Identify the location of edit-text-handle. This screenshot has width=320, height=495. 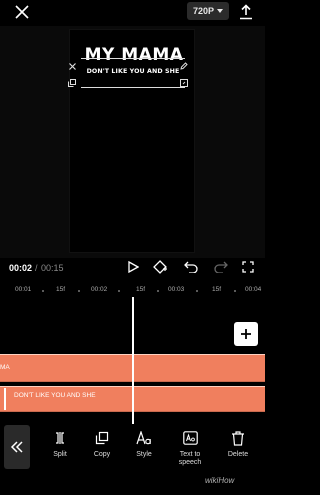
(184, 66).